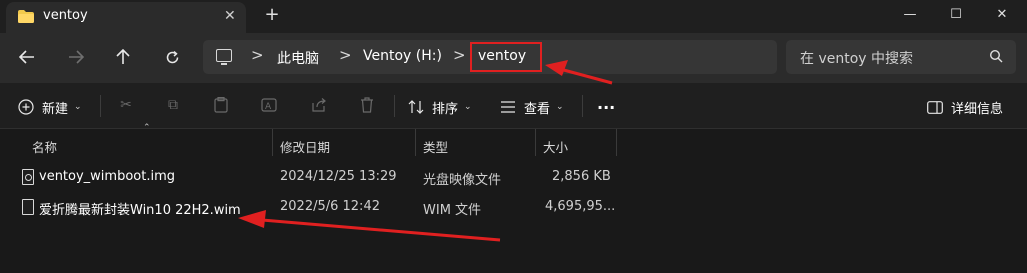  Describe the element at coordinates (319, 105) in the screenshot. I see `share-icon` at that location.